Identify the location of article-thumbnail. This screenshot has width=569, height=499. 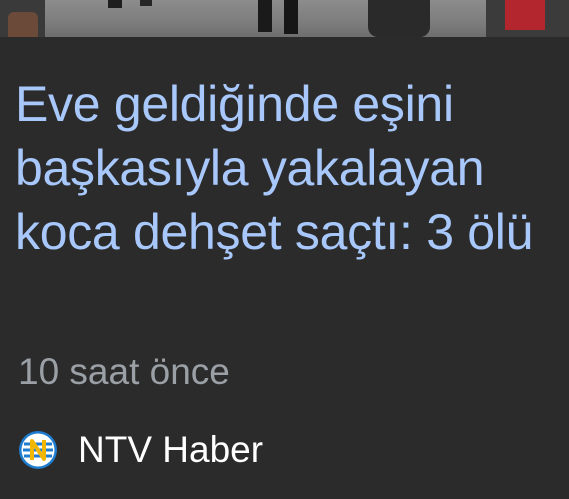
(284, 18).